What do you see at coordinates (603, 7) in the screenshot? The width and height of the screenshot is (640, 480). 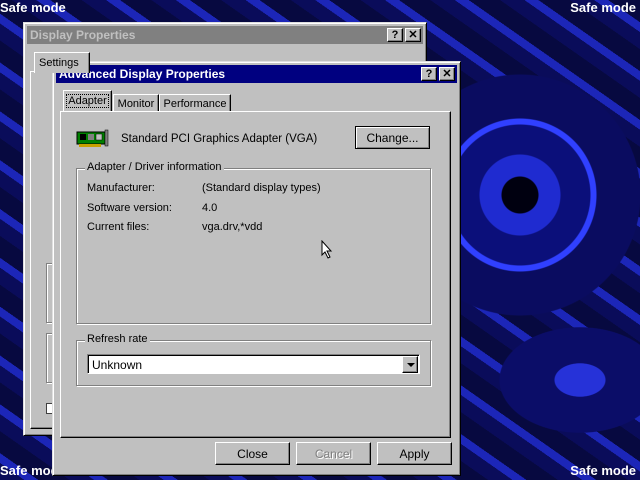 I see `safe-mode-label-top-right: Safe mode` at bounding box center [603, 7].